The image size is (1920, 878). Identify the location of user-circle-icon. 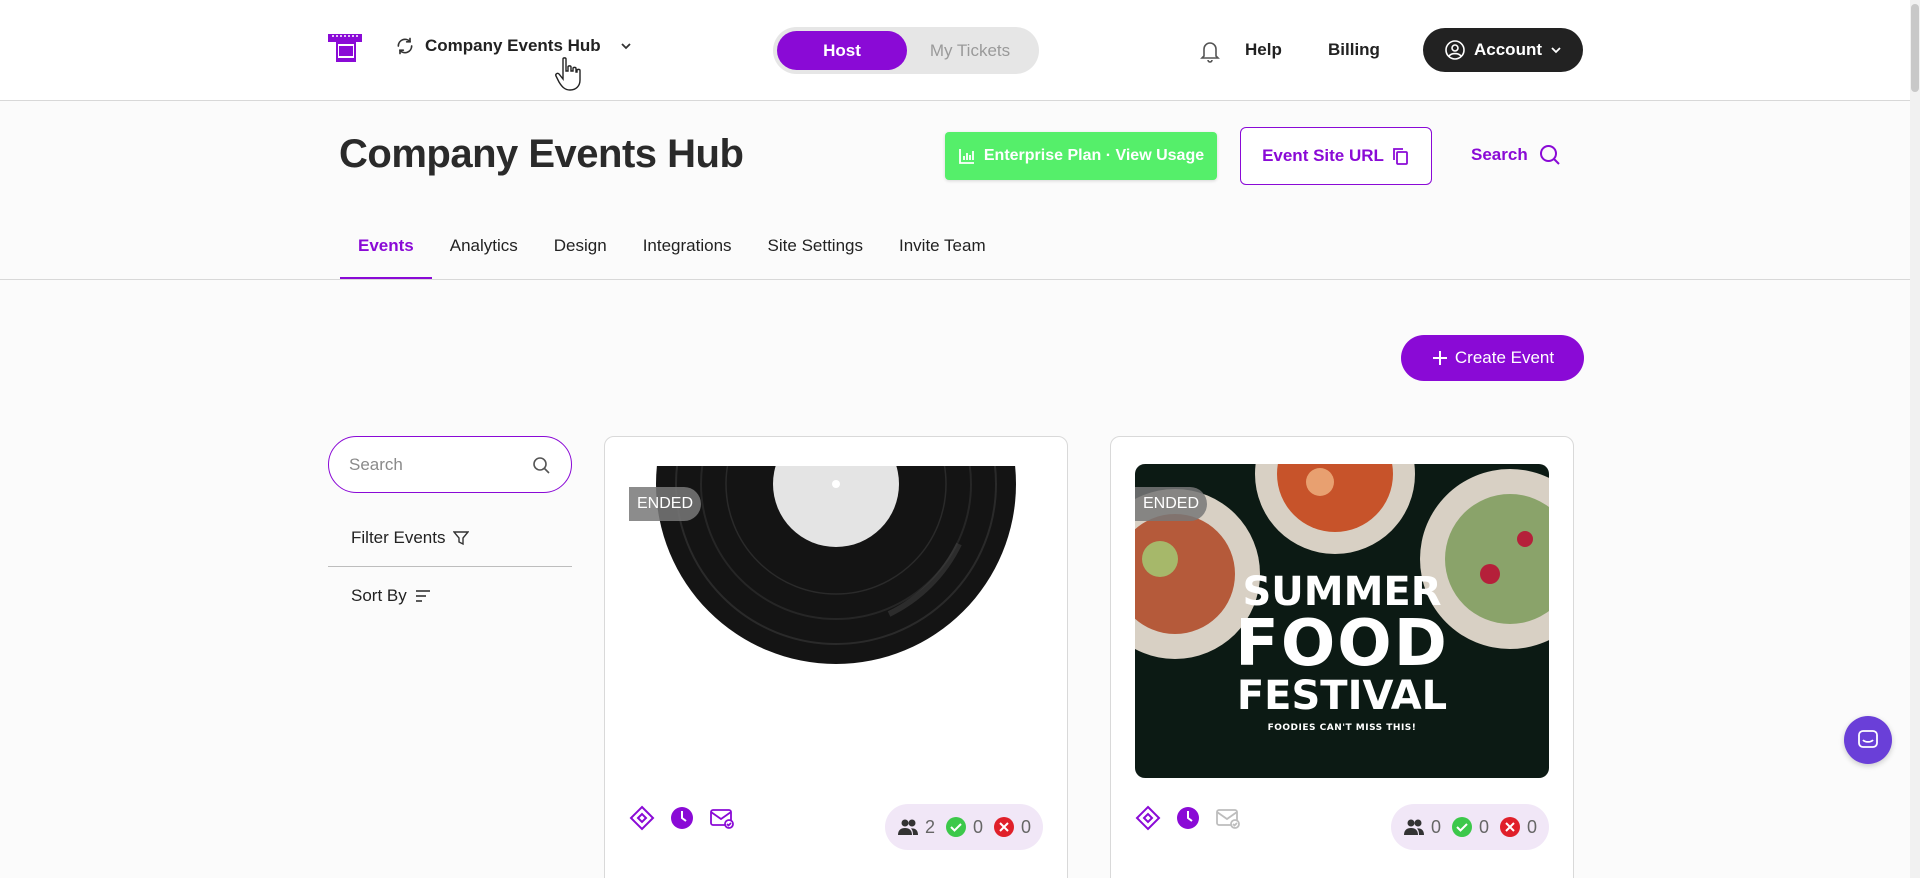
(1455, 50).